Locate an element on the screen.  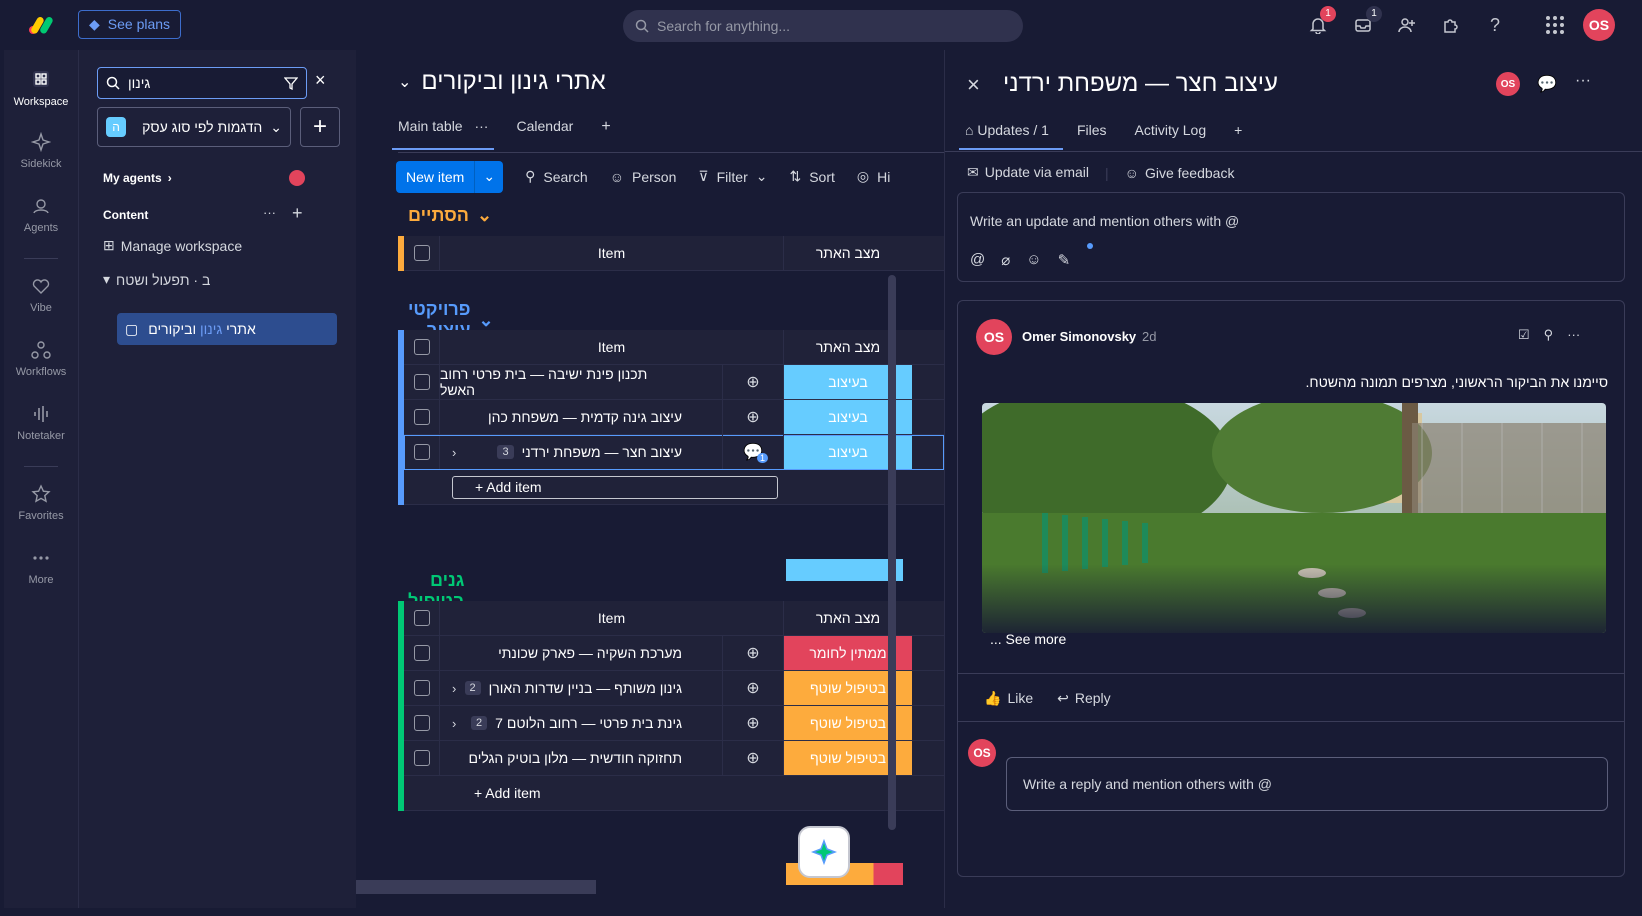
nav-notetaker: Notetaker is located at coordinates (41, 423).